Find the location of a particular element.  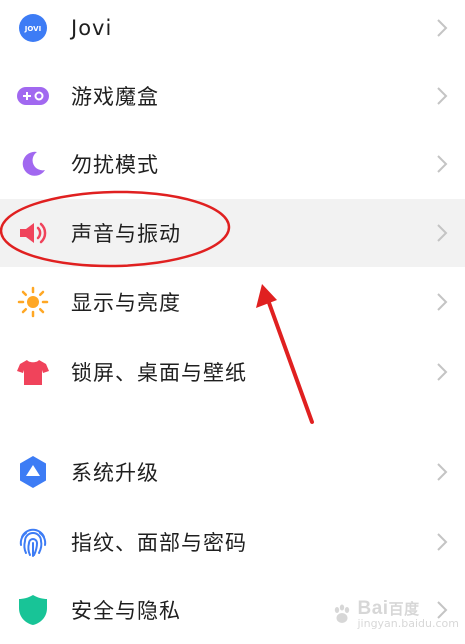

shield-icon is located at coordinates (33, 610).